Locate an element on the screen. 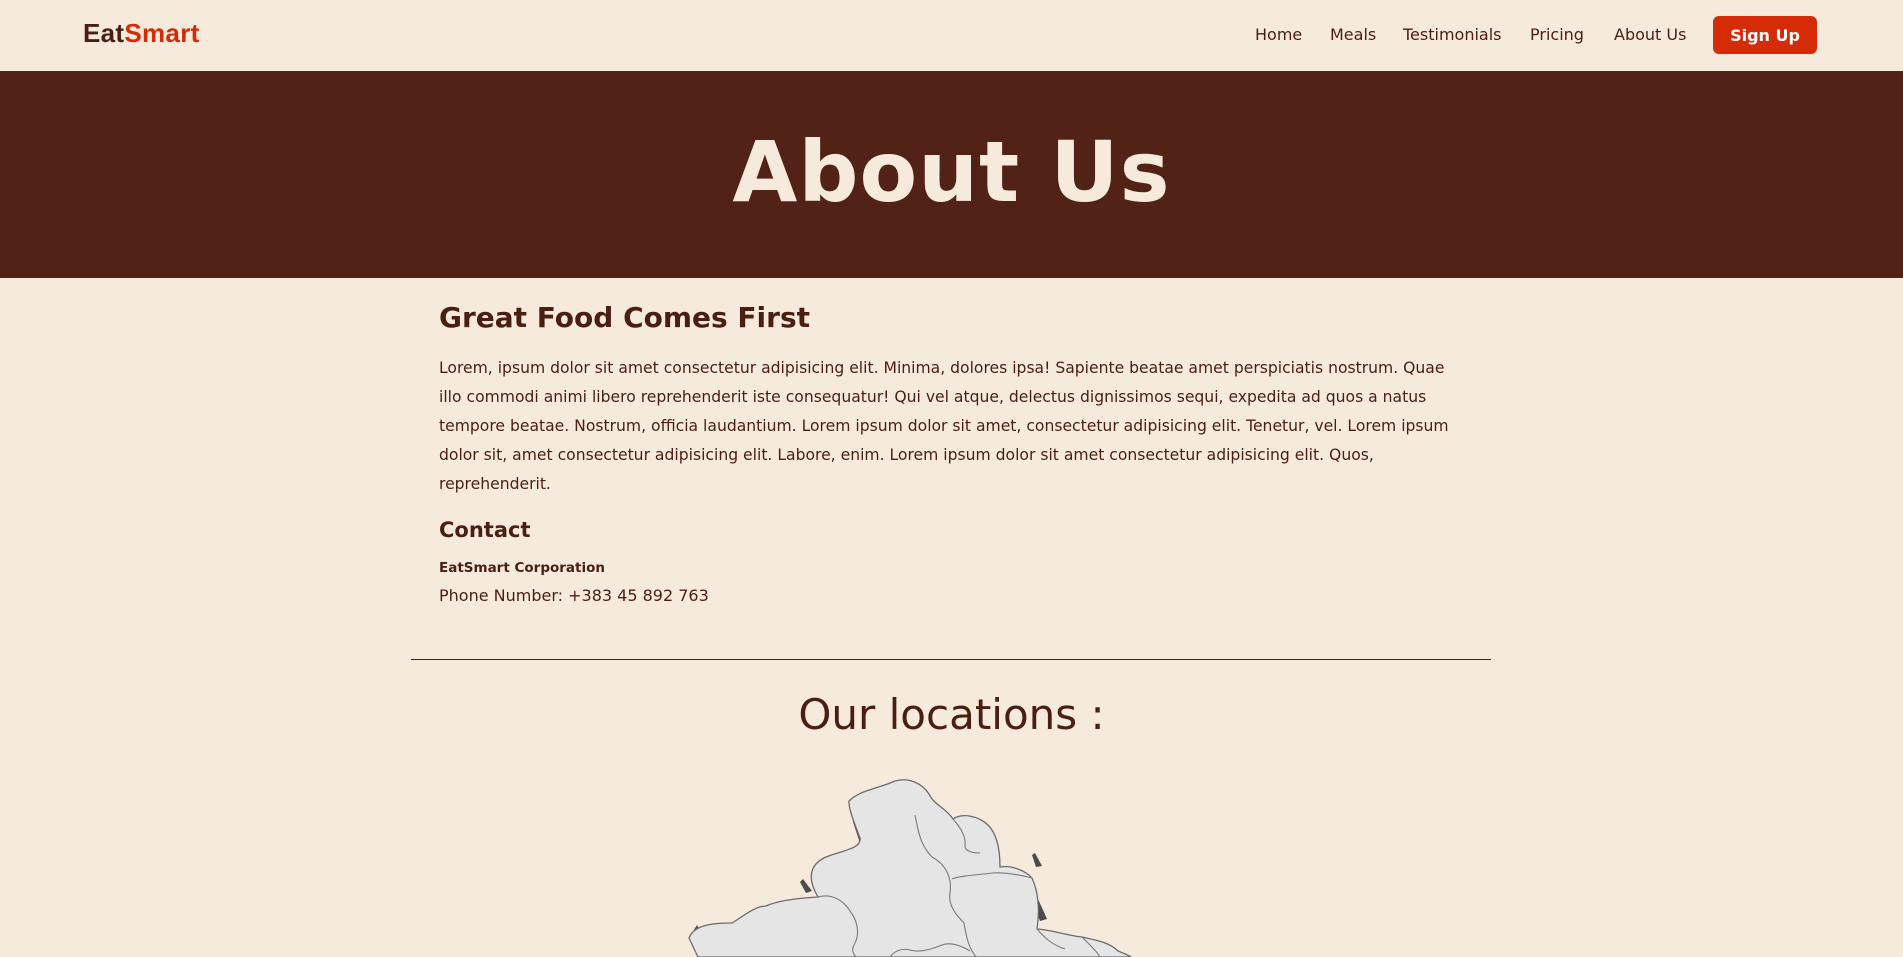  nav-pricing-link: Pricing is located at coordinates (1557, 34).